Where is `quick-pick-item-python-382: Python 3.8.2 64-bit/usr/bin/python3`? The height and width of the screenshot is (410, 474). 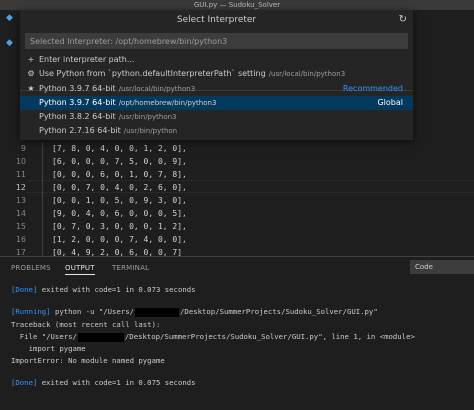
quick-pick-item-python-382: Python 3.8.2 64-bit/usr/bin/python3 is located at coordinates (216, 117).